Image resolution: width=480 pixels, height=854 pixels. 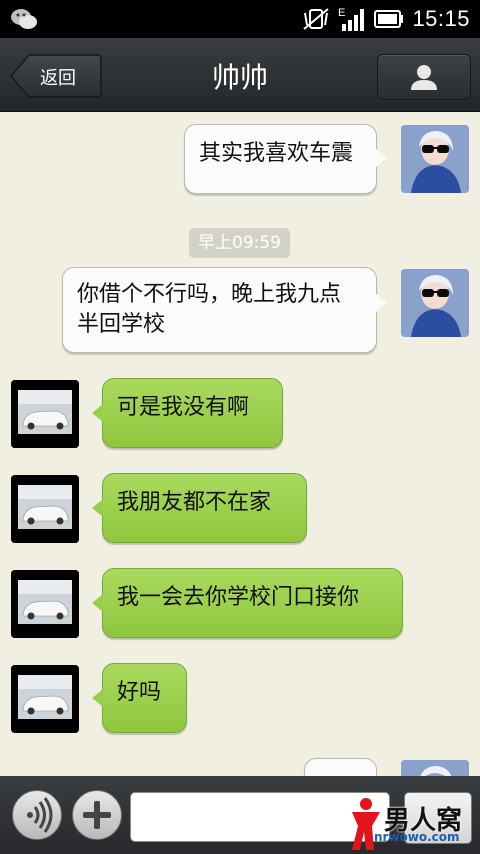 I want to click on wechat-icon, so click(x=24, y=19).